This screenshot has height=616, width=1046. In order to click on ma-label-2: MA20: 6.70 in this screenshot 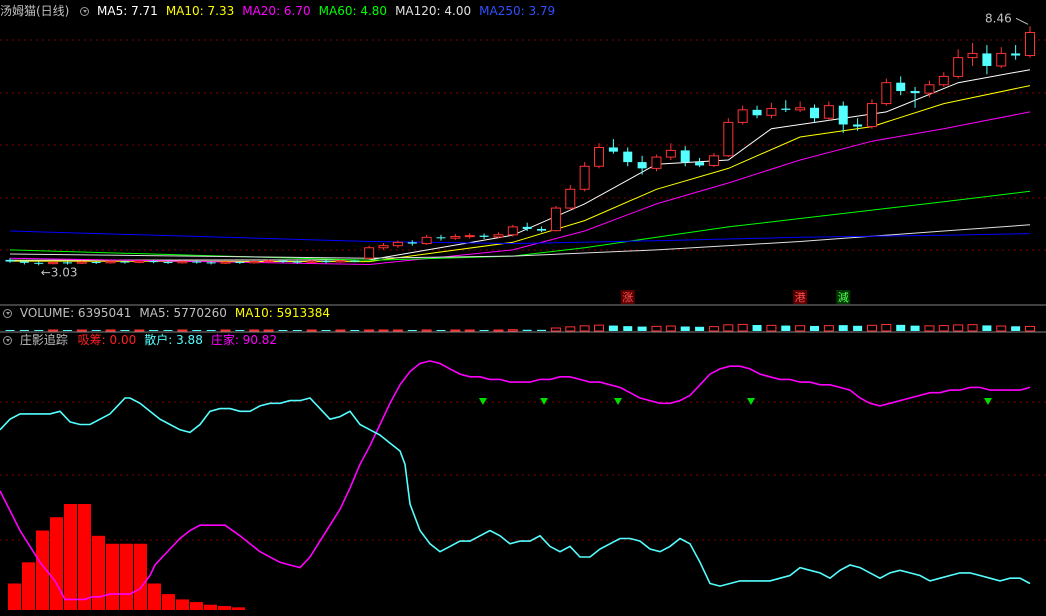, I will do `click(276, 11)`.